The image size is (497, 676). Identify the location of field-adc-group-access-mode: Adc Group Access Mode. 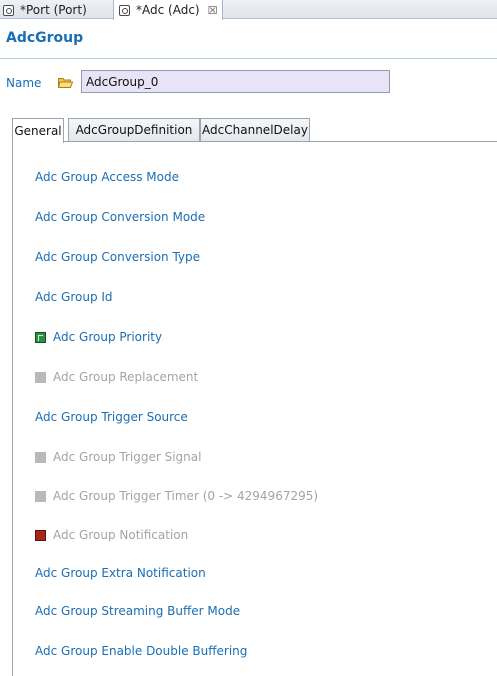
(107, 177).